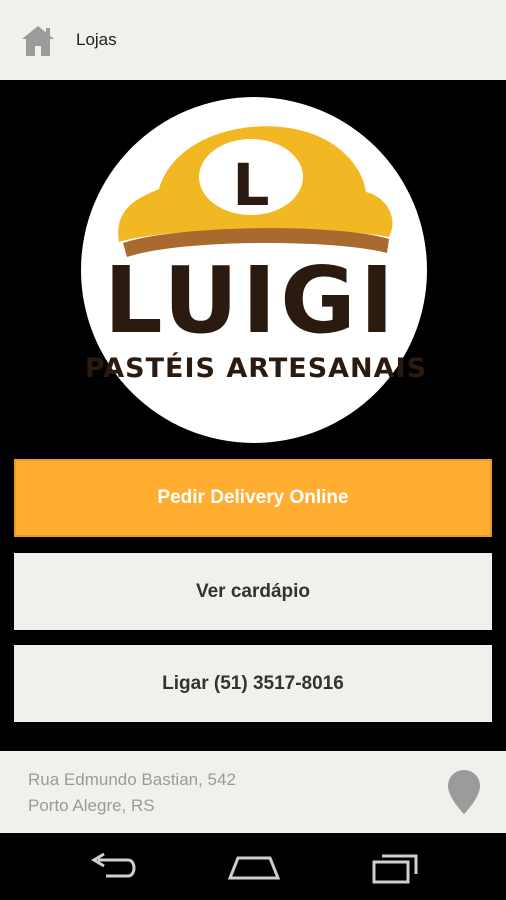 The height and width of the screenshot is (900, 506). I want to click on logo-tagline: PASTÉIS ARTESANAIS, so click(256, 368).